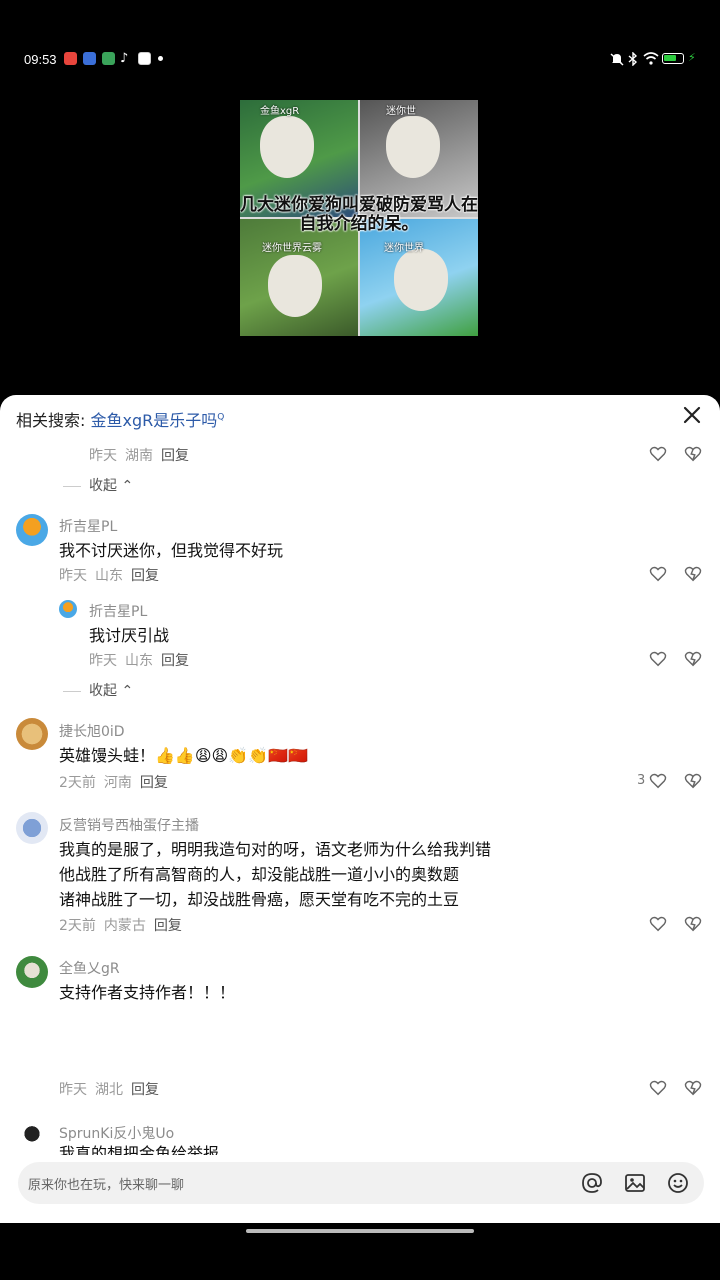 The width and height of the screenshot is (720, 1280). I want to click on comment-meta: 2天前 内蒙古 回复, so click(120, 925).